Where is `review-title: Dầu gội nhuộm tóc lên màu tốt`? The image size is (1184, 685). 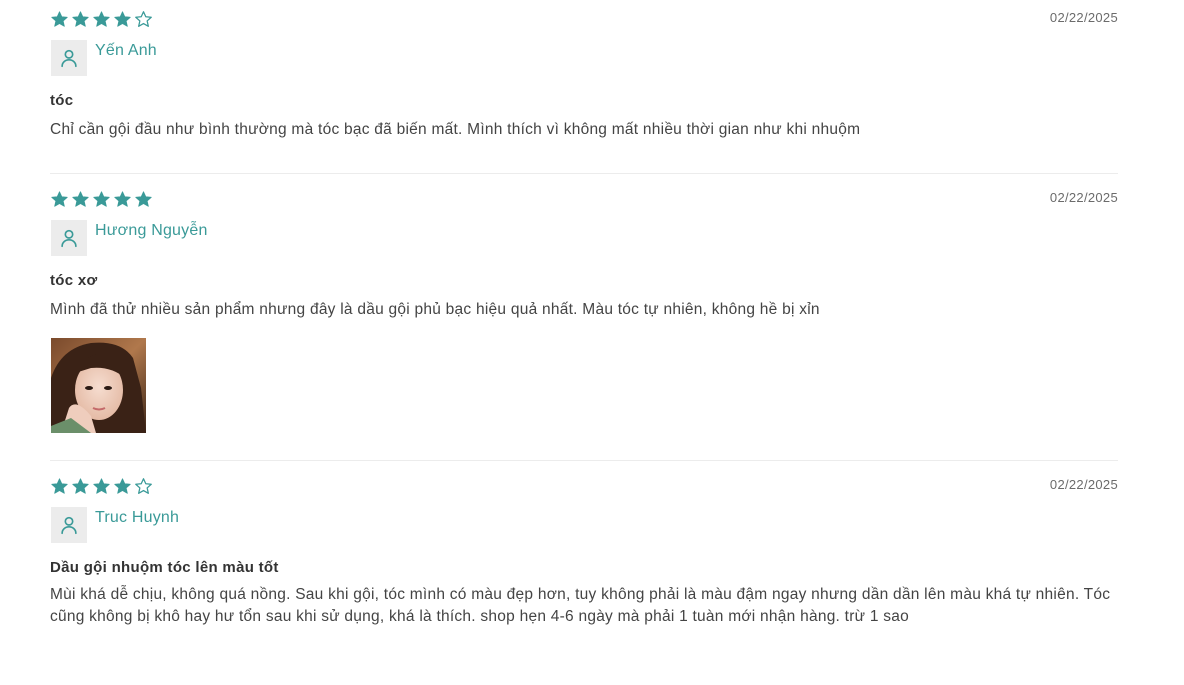
review-title: Dầu gội nhuộm tóc lên màu tốt is located at coordinates (164, 567).